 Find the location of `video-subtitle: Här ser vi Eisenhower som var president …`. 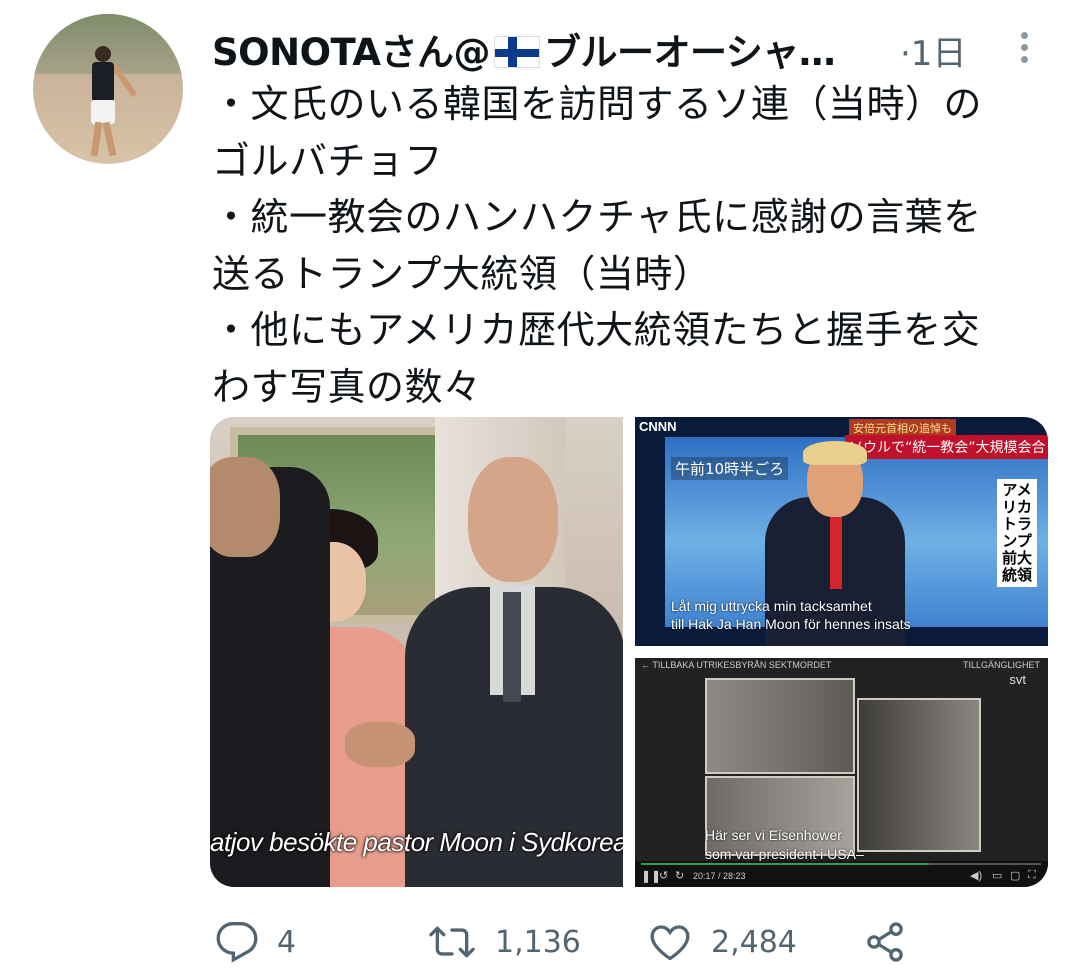

video-subtitle: Här ser vi Eisenhower som var president … is located at coordinates (784, 844).